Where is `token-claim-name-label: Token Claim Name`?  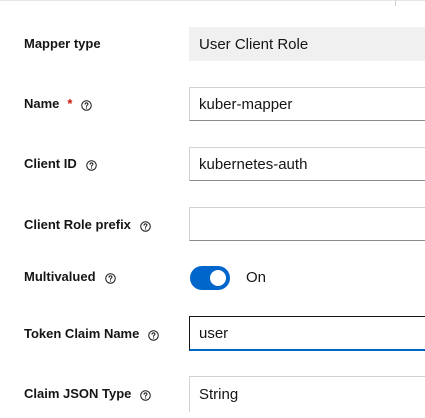
token-claim-name-label: Token Claim Name is located at coordinates (92, 334).